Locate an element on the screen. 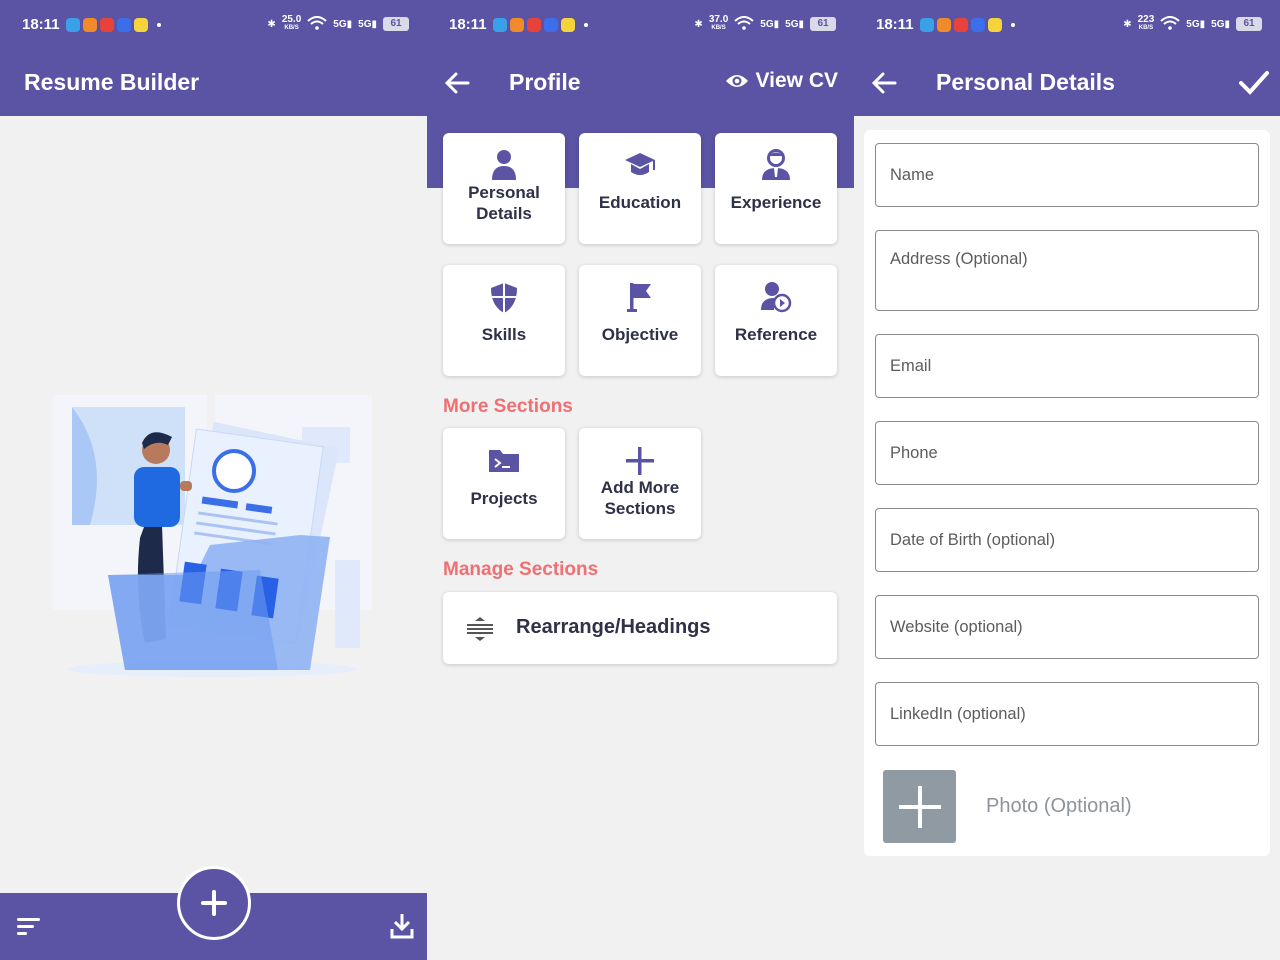 Image resolution: width=1280 pixels, height=960 pixels. email-field is located at coordinates (1067, 366).